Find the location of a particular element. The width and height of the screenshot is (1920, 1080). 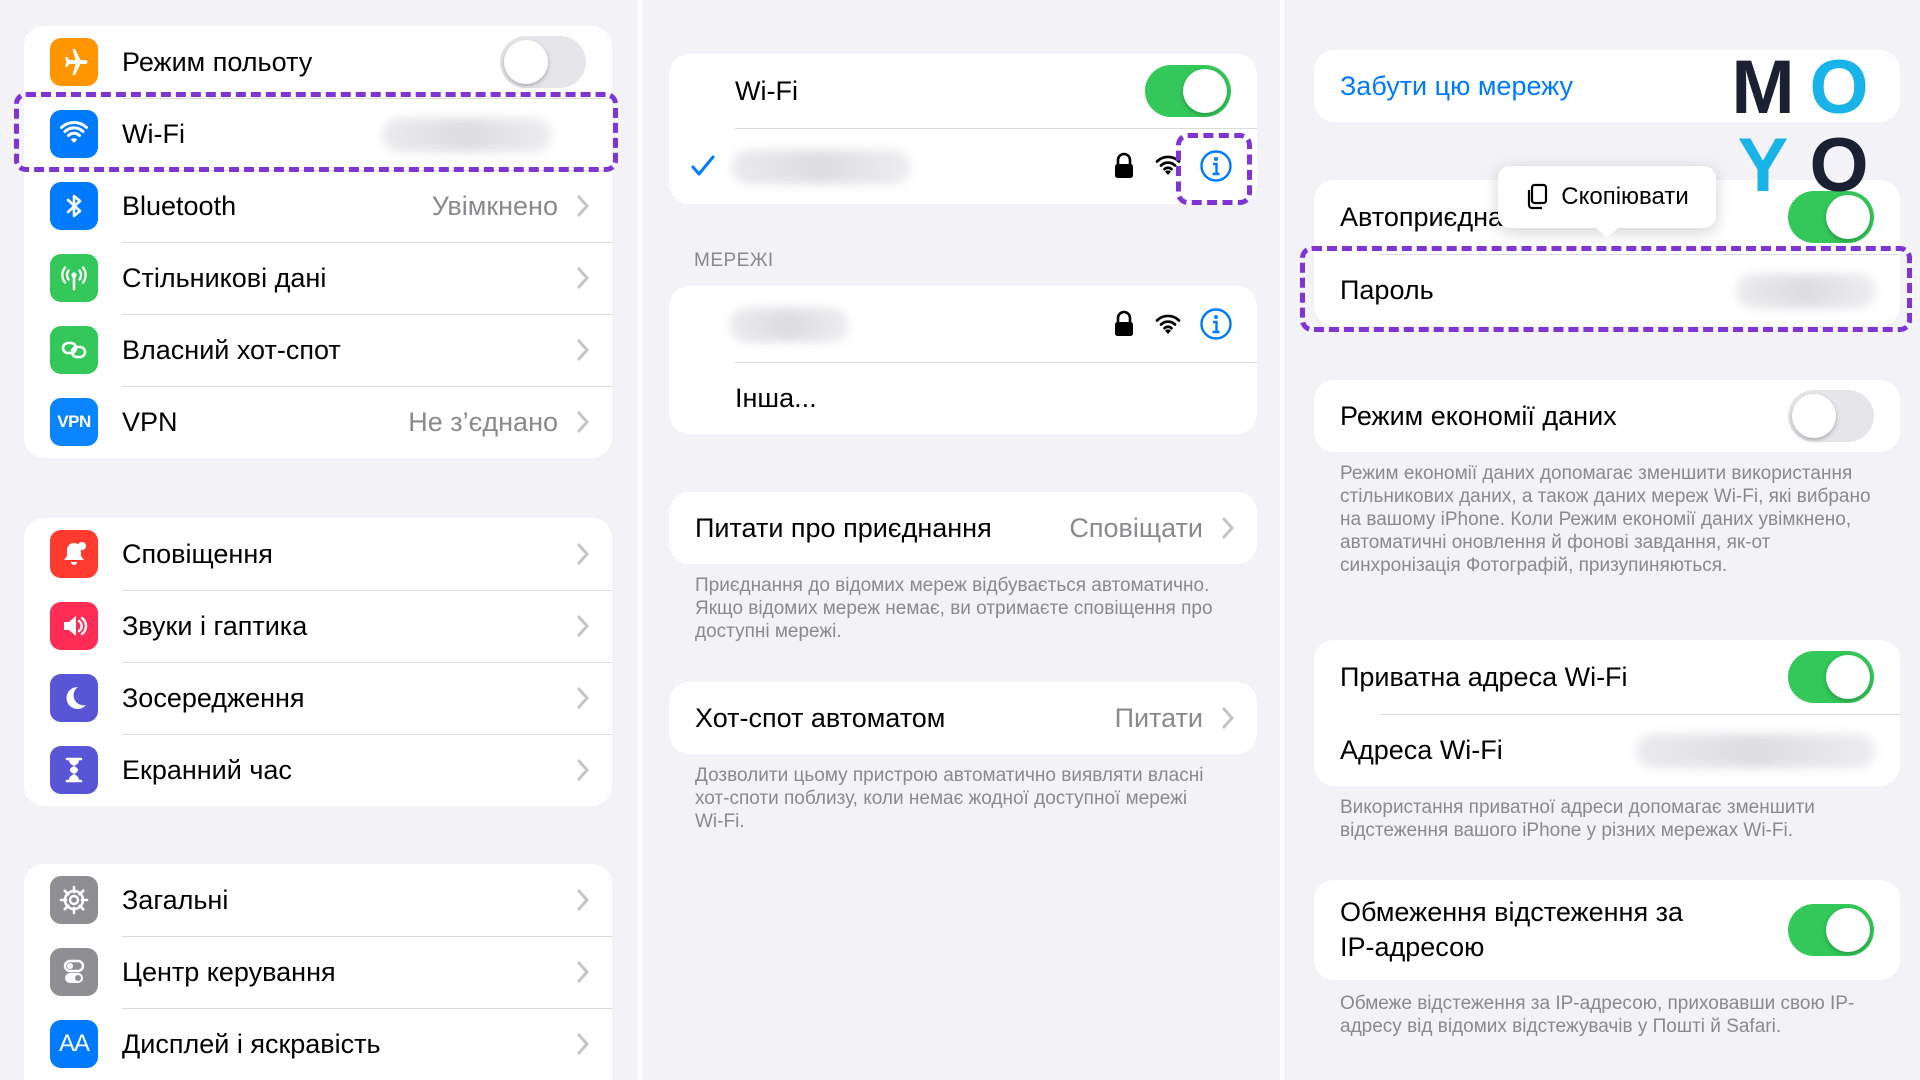

auto-hotspot-value: Питати is located at coordinates (1158, 717).